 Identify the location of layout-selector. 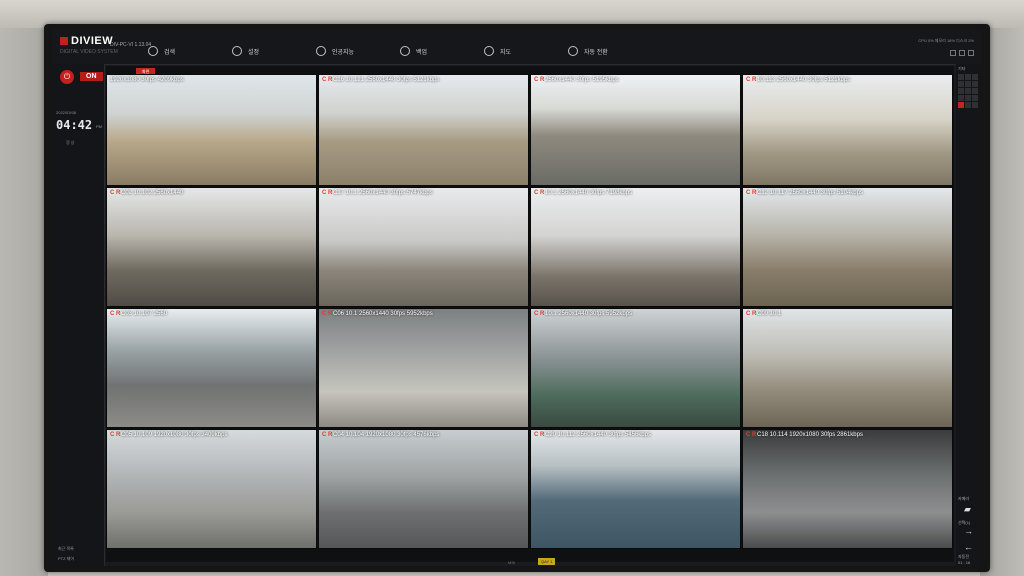
(969, 91).